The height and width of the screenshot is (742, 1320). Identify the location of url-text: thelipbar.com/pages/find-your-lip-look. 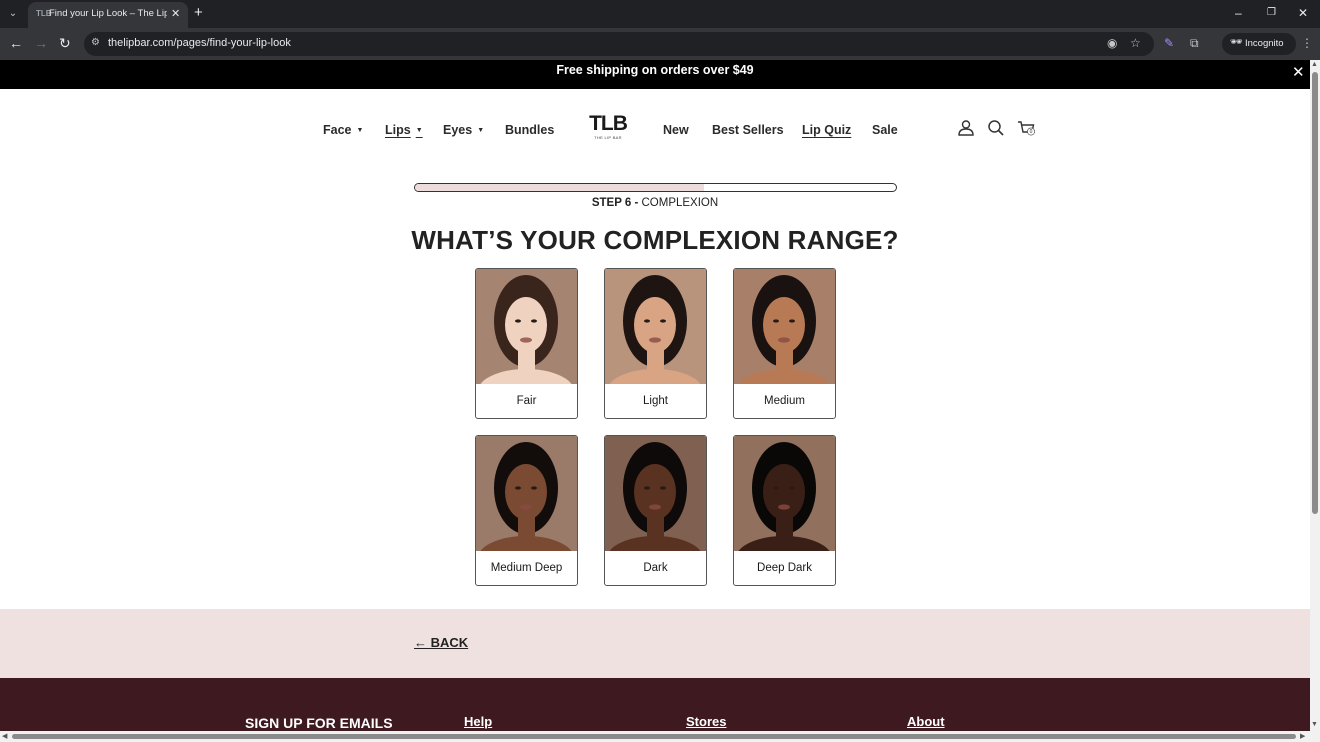
(199, 43).